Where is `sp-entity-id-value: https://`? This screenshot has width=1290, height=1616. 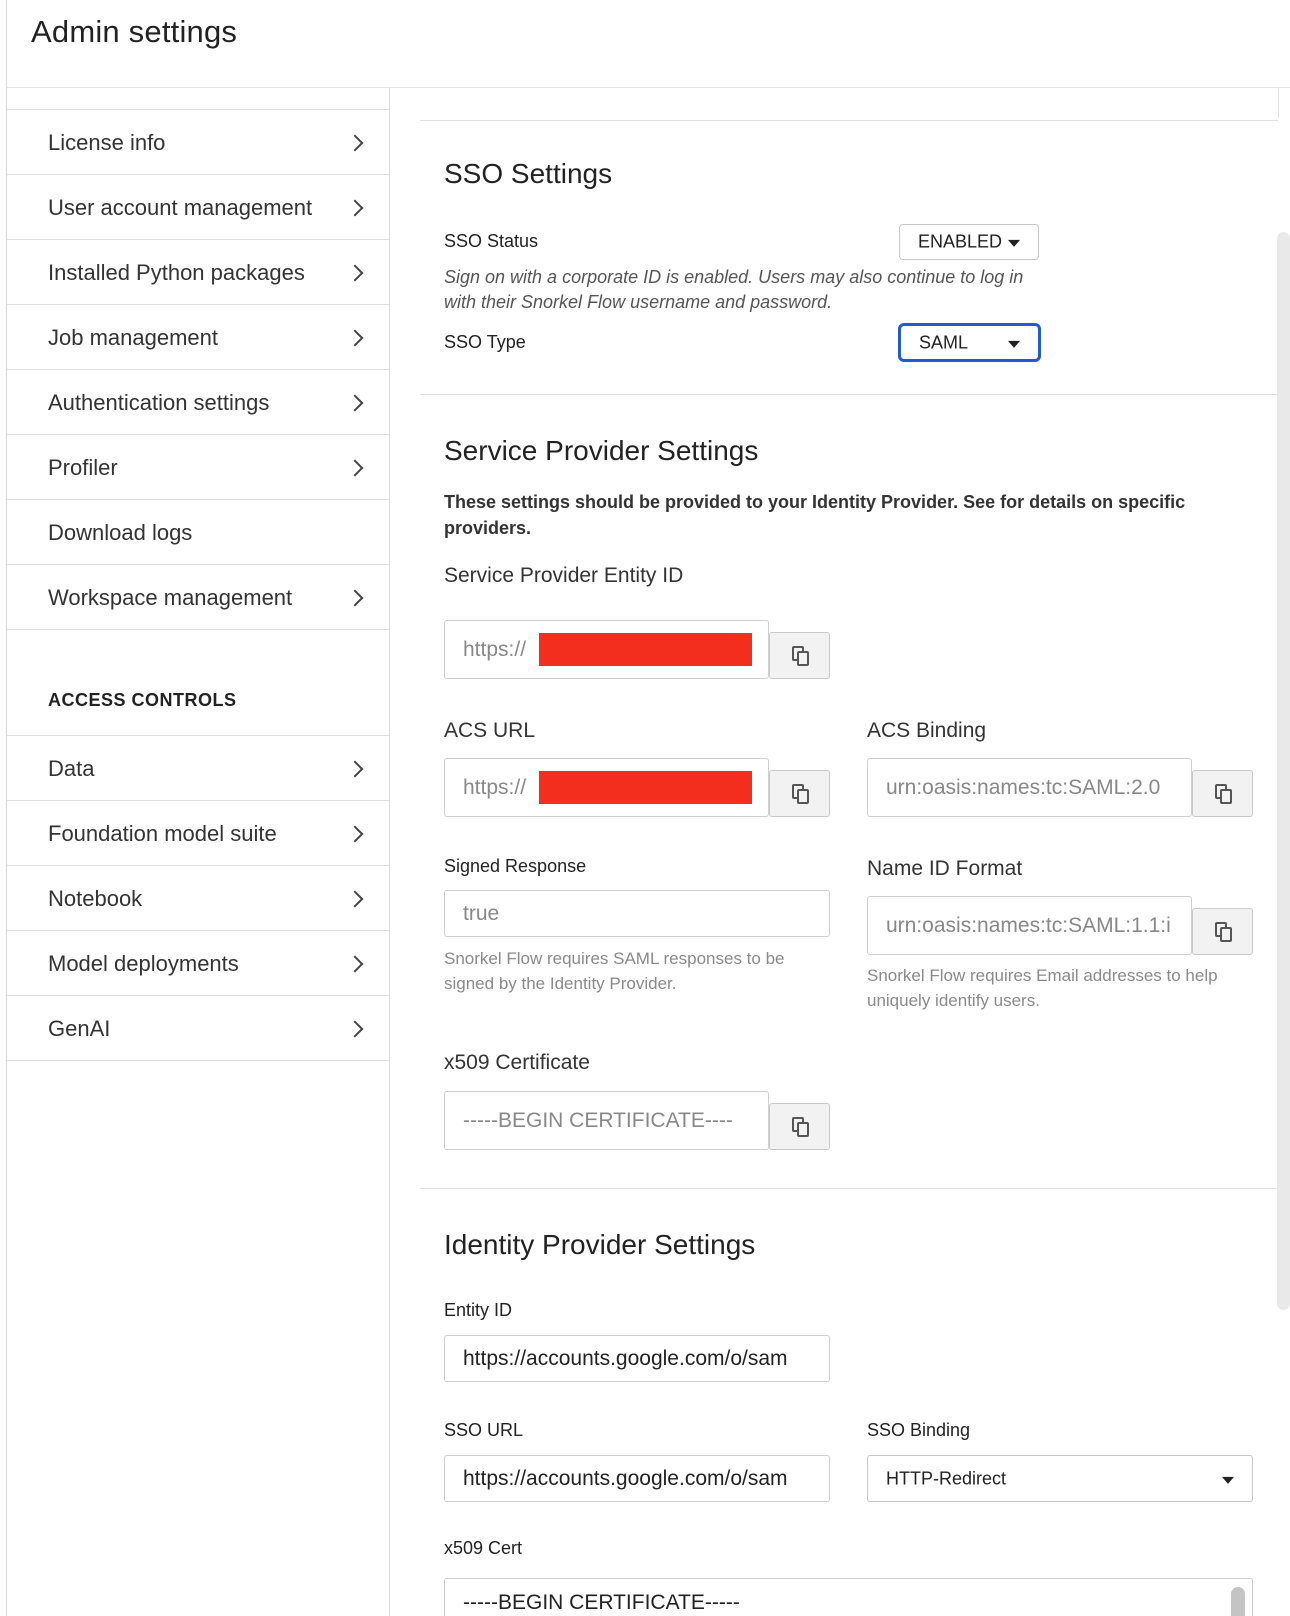 sp-entity-id-value: https:// is located at coordinates (495, 649).